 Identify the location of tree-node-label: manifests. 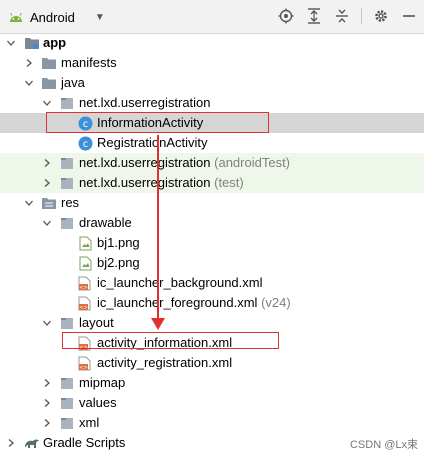
(89, 62).